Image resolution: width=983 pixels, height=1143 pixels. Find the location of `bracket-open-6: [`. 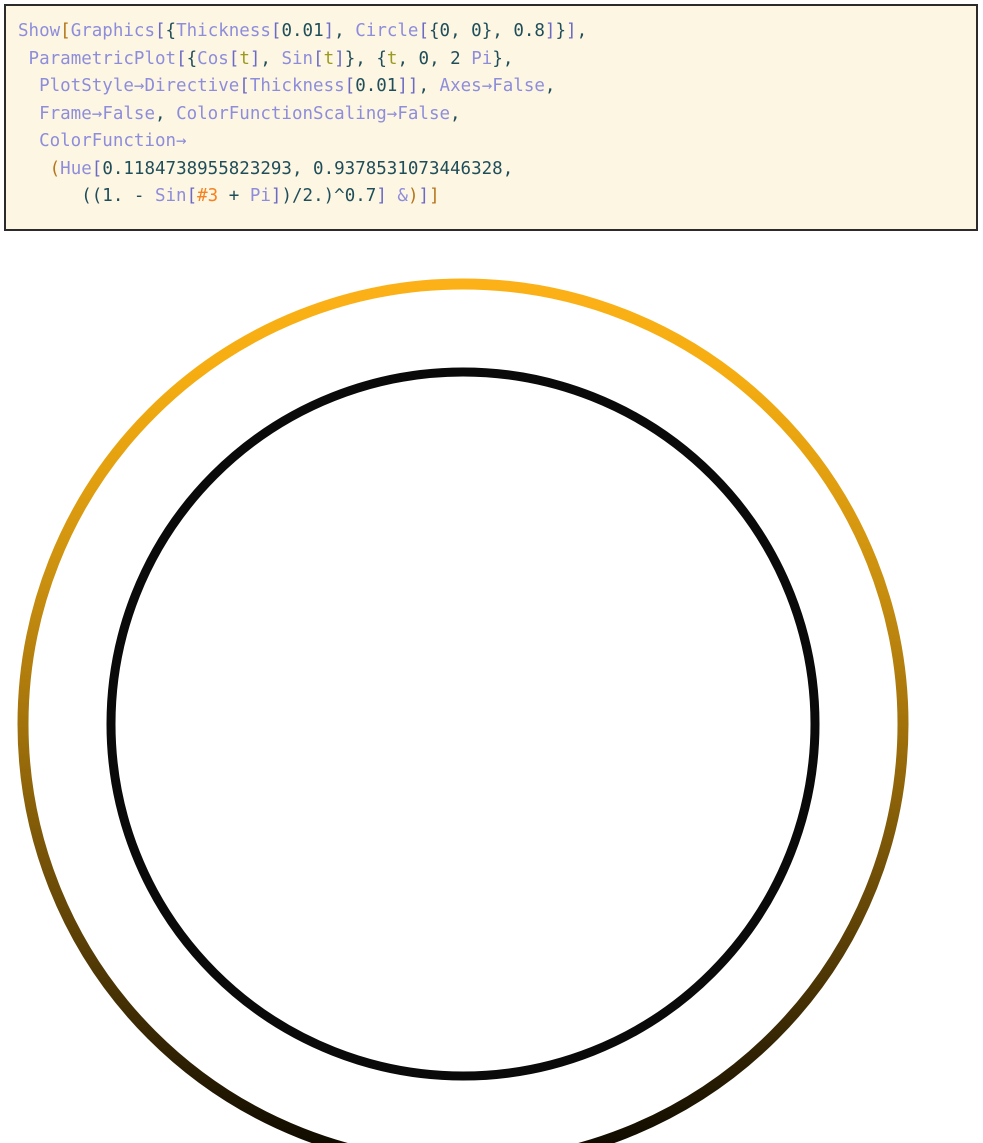

bracket-open-6: [ is located at coordinates (234, 58).